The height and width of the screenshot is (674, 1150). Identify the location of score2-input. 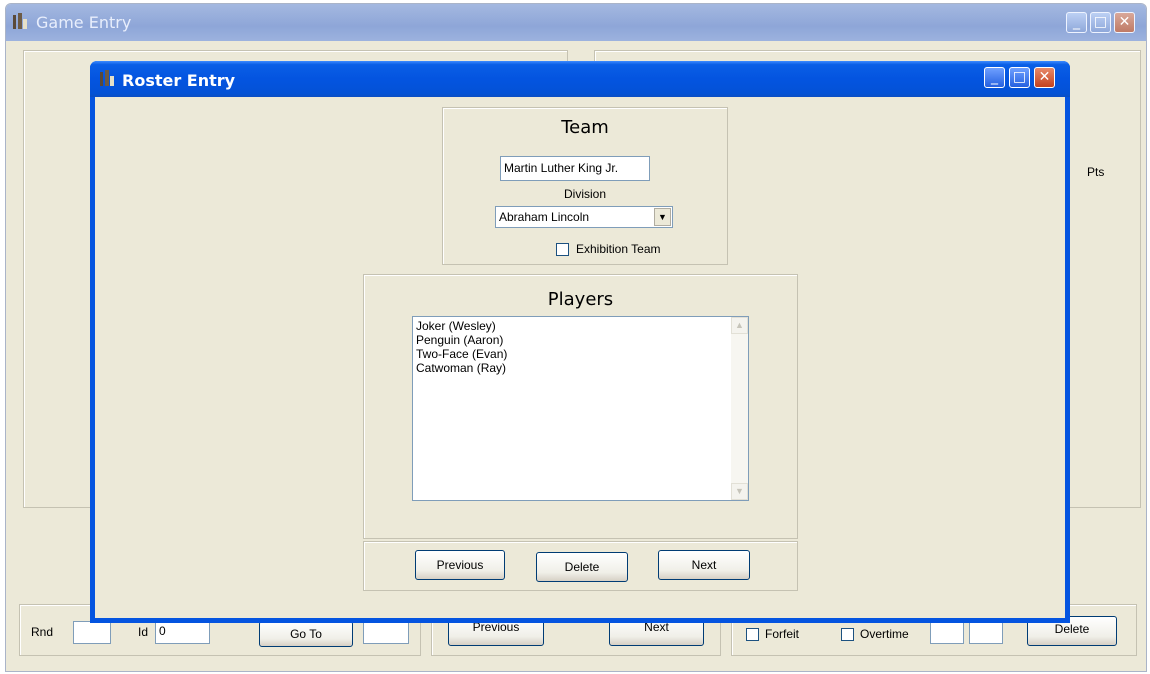
(986, 632).